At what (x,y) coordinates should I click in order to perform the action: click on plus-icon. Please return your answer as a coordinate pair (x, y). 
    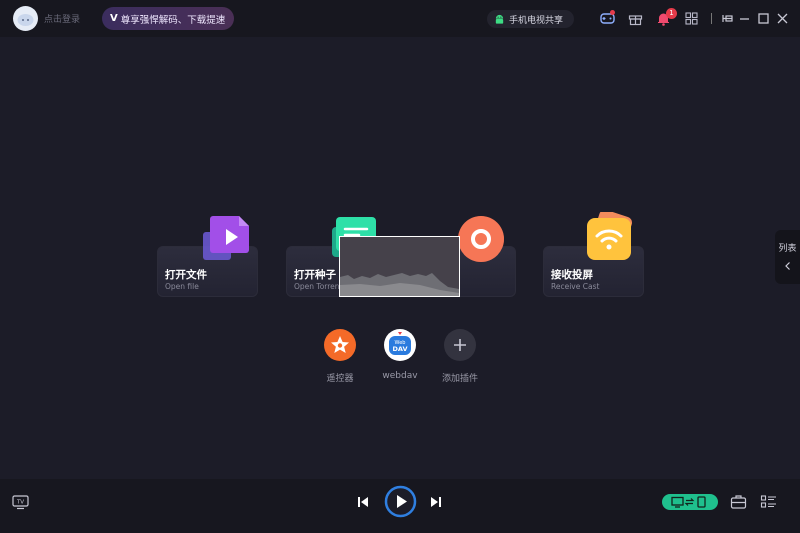
    Looking at the image, I should click on (460, 345).